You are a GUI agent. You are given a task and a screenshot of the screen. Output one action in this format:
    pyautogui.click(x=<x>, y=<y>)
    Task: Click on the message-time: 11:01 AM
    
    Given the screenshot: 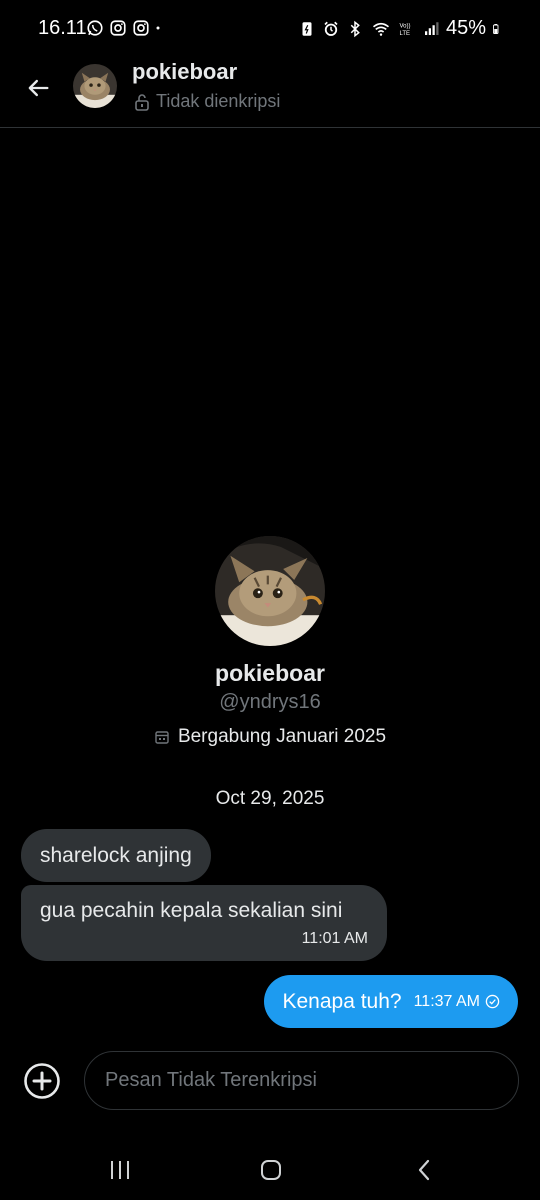 What is the action you would take?
    pyautogui.click(x=334, y=938)
    